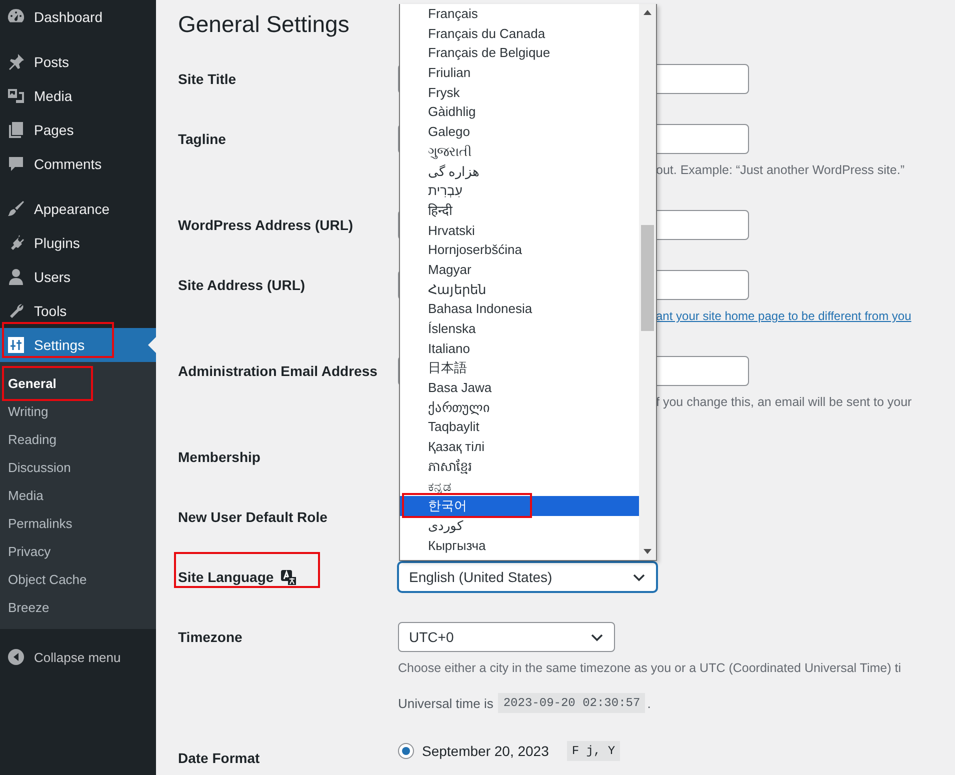 The image size is (955, 775). What do you see at coordinates (649, 668) in the screenshot?
I see `help-text: Choose either a city in the same timezone as you or a UTC (Coordinated Universal Time) ti` at bounding box center [649, 668].